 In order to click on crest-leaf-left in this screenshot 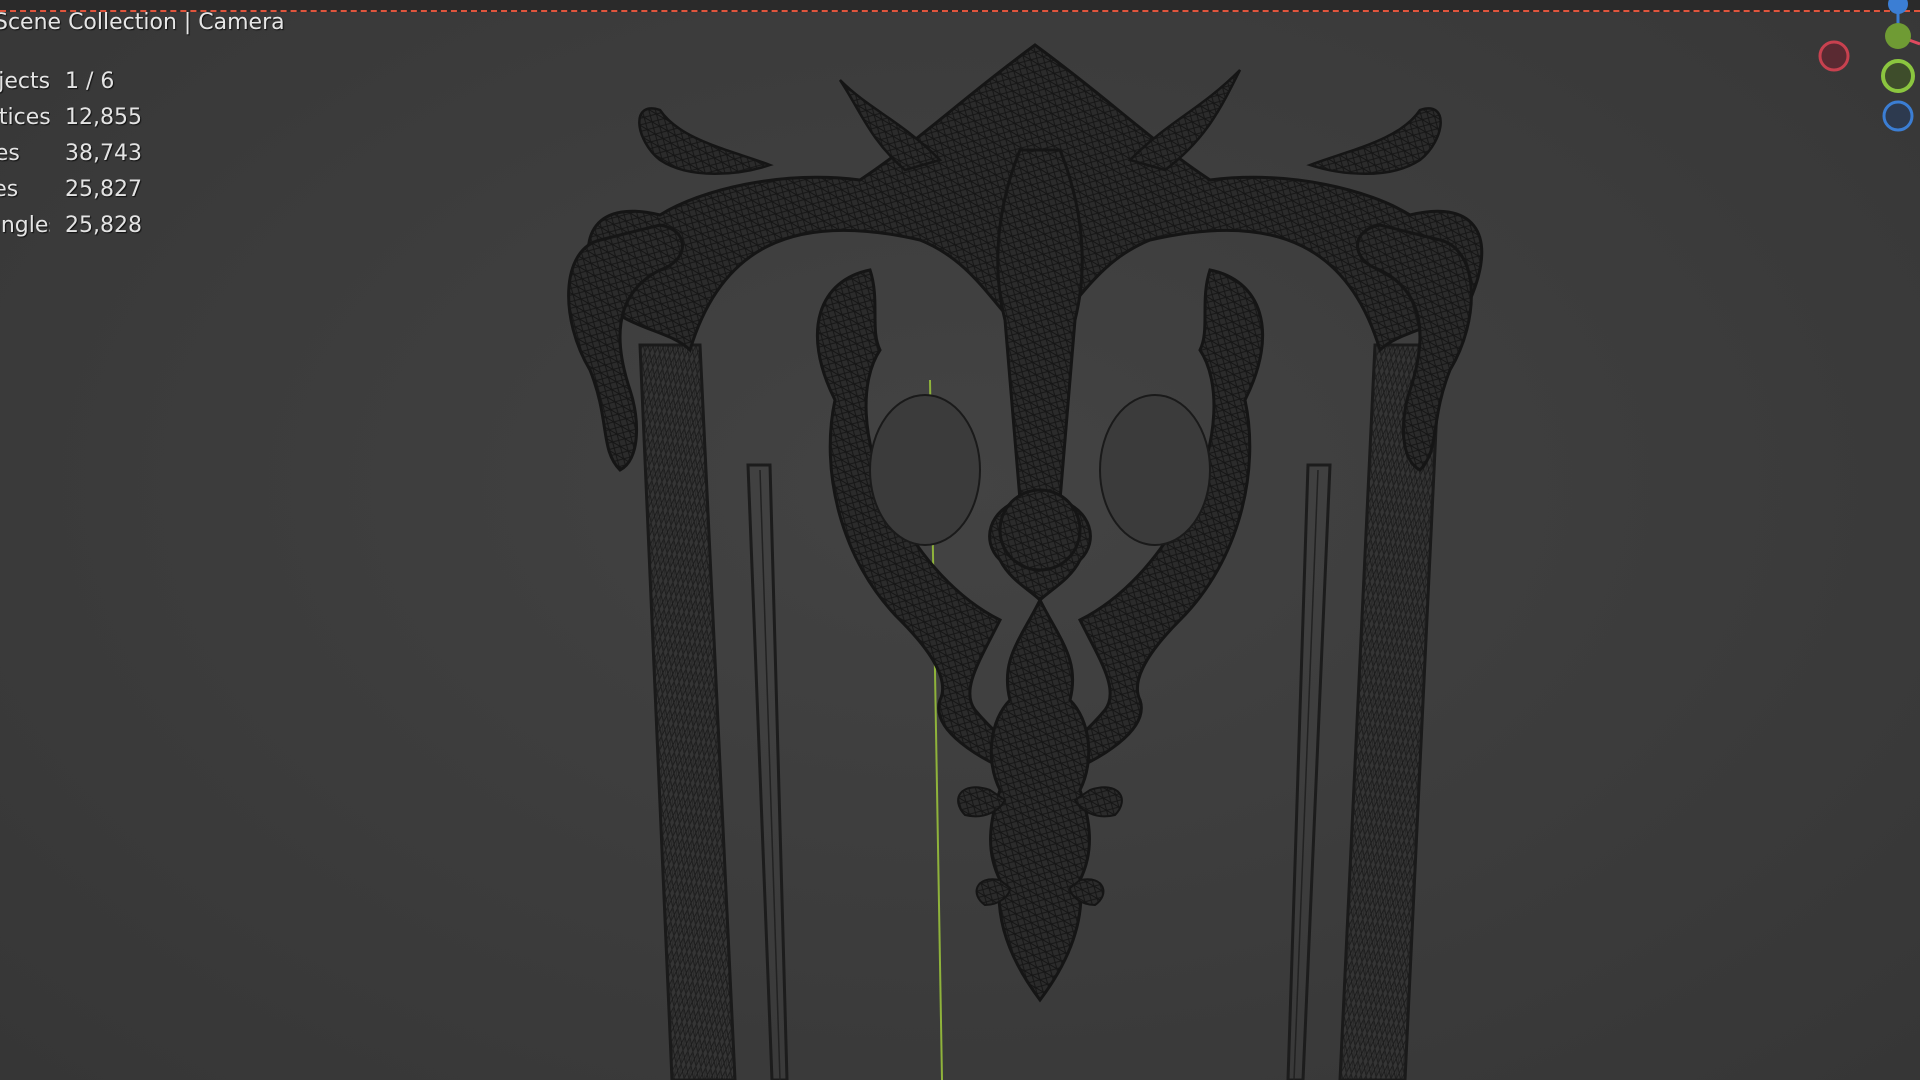, I will do `click(890, 125)`.